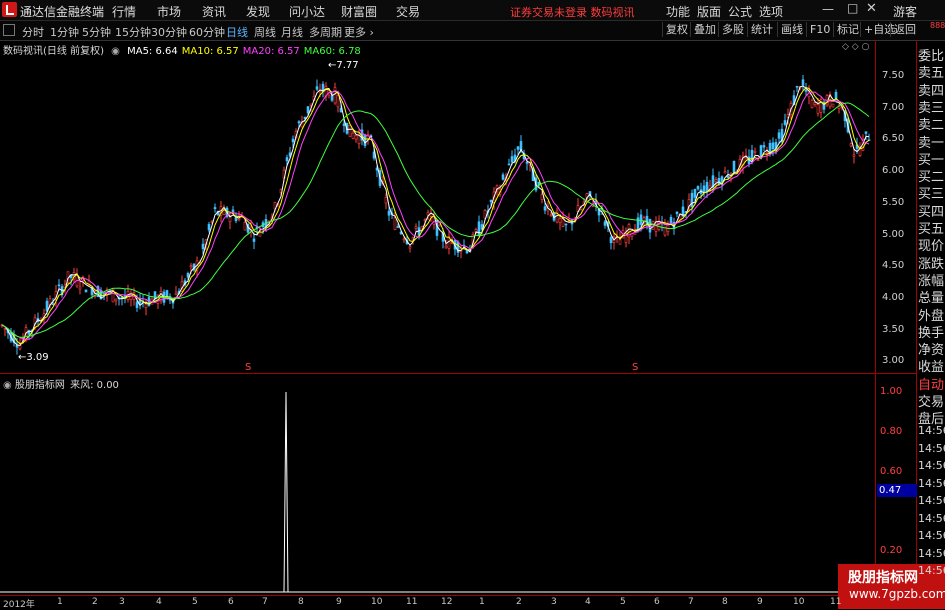  What do you see at coordinates (207, 32) in the screenshot?
I see `period-tab: 60分钟` at bounding box center [207, 32].